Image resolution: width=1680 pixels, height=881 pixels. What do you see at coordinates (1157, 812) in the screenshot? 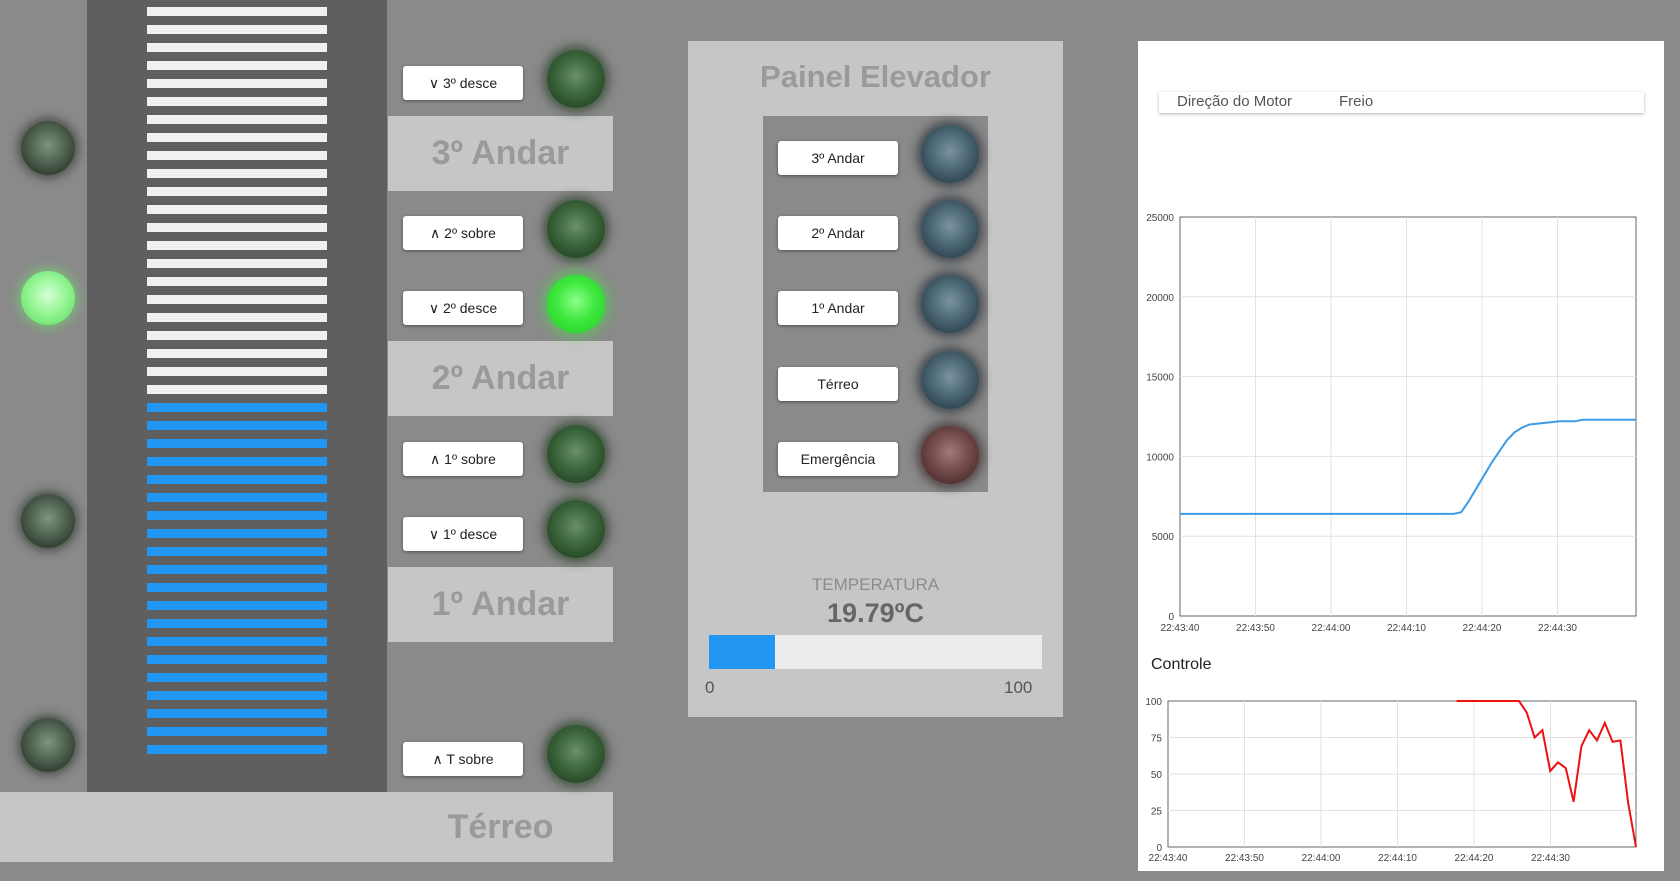
I see `y-tick-label: 25` at bounding box center [1157, 812].